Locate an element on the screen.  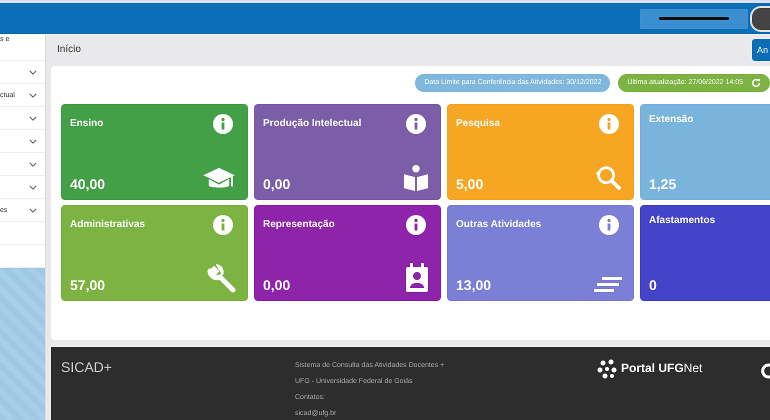
tile-value: 0 is located at coordinates (653, 284).